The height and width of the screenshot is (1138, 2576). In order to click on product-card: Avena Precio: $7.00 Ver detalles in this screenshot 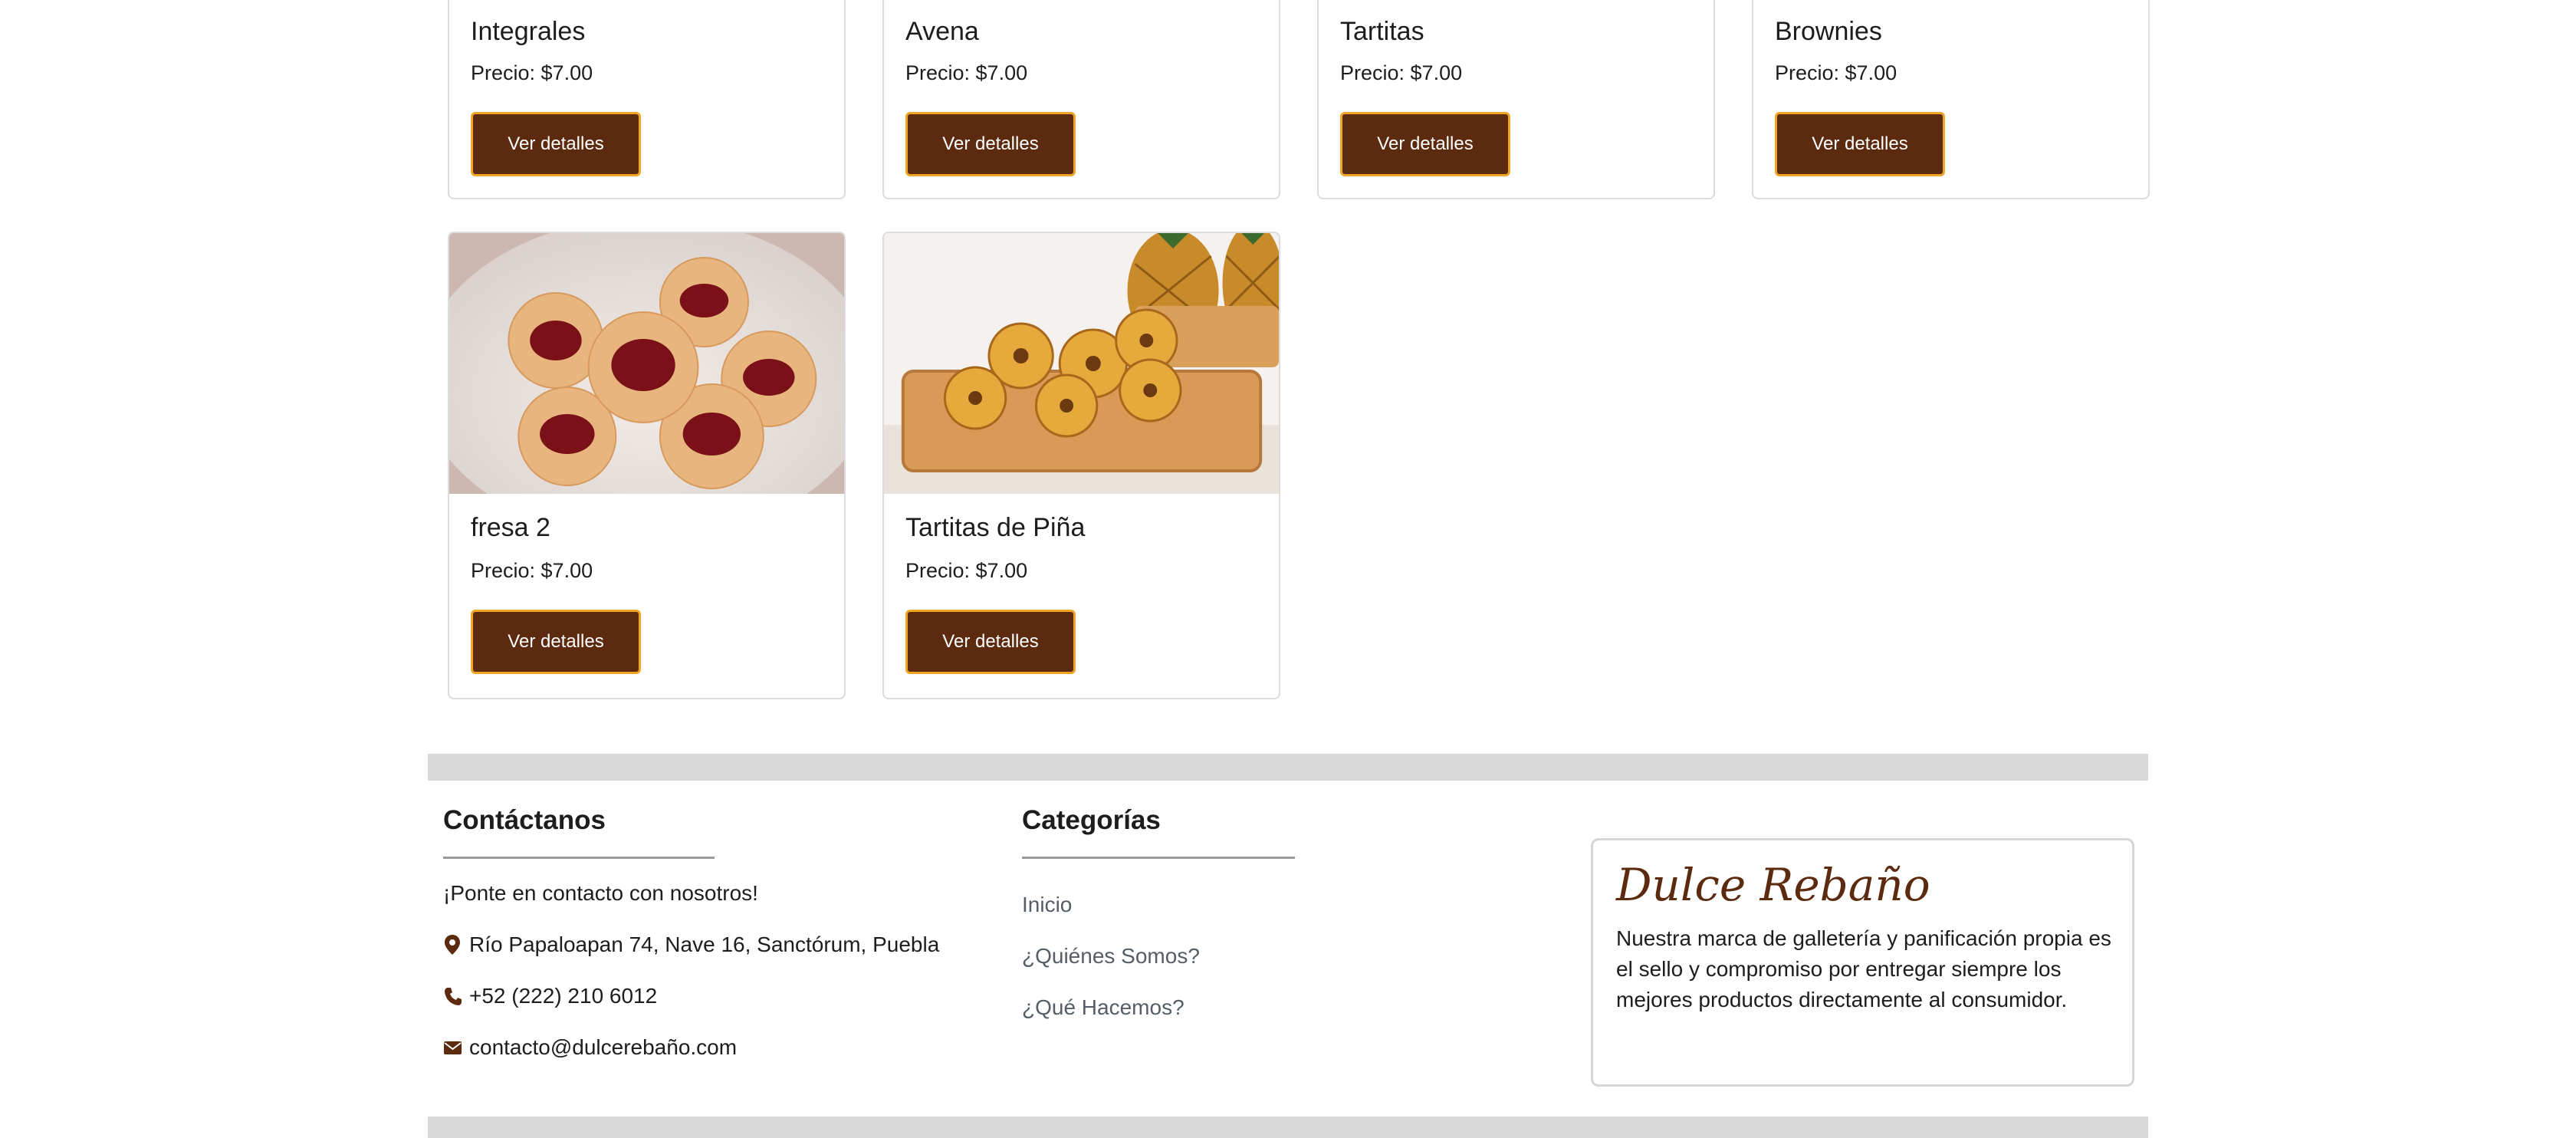, I will do `click(1081, 99)`.